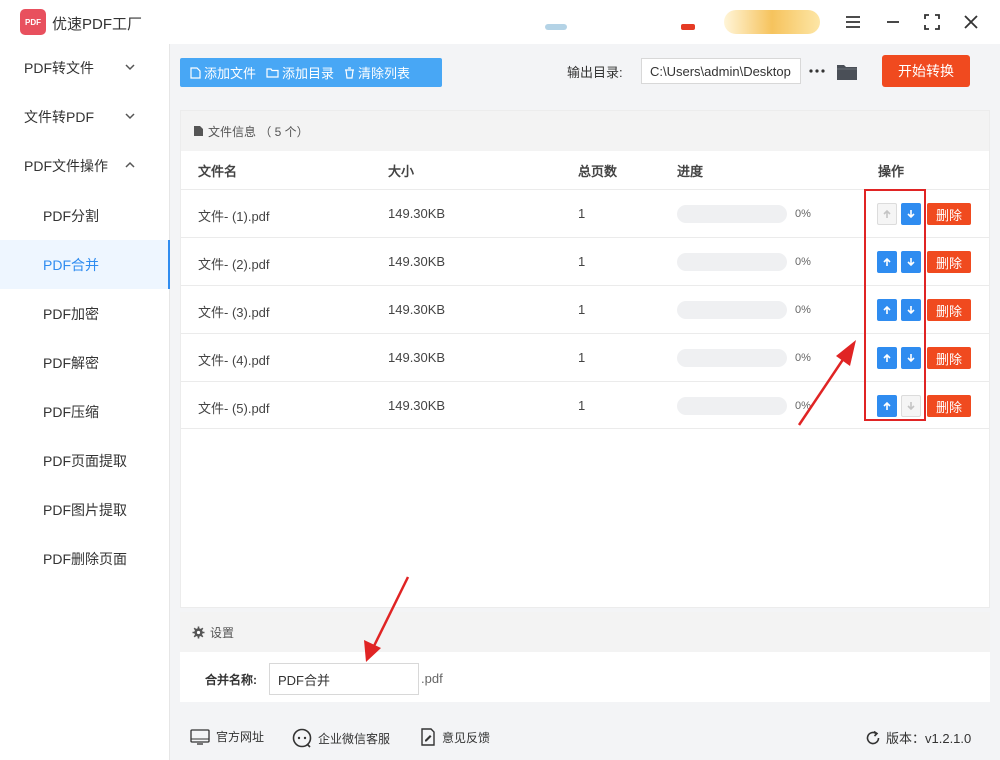 The height and width of the screenshot is (760, 1000). What do you see at coordinates (240, 737) in the screenshot?
I see `website-label: 官方网址` at bounding box center [240, 737].